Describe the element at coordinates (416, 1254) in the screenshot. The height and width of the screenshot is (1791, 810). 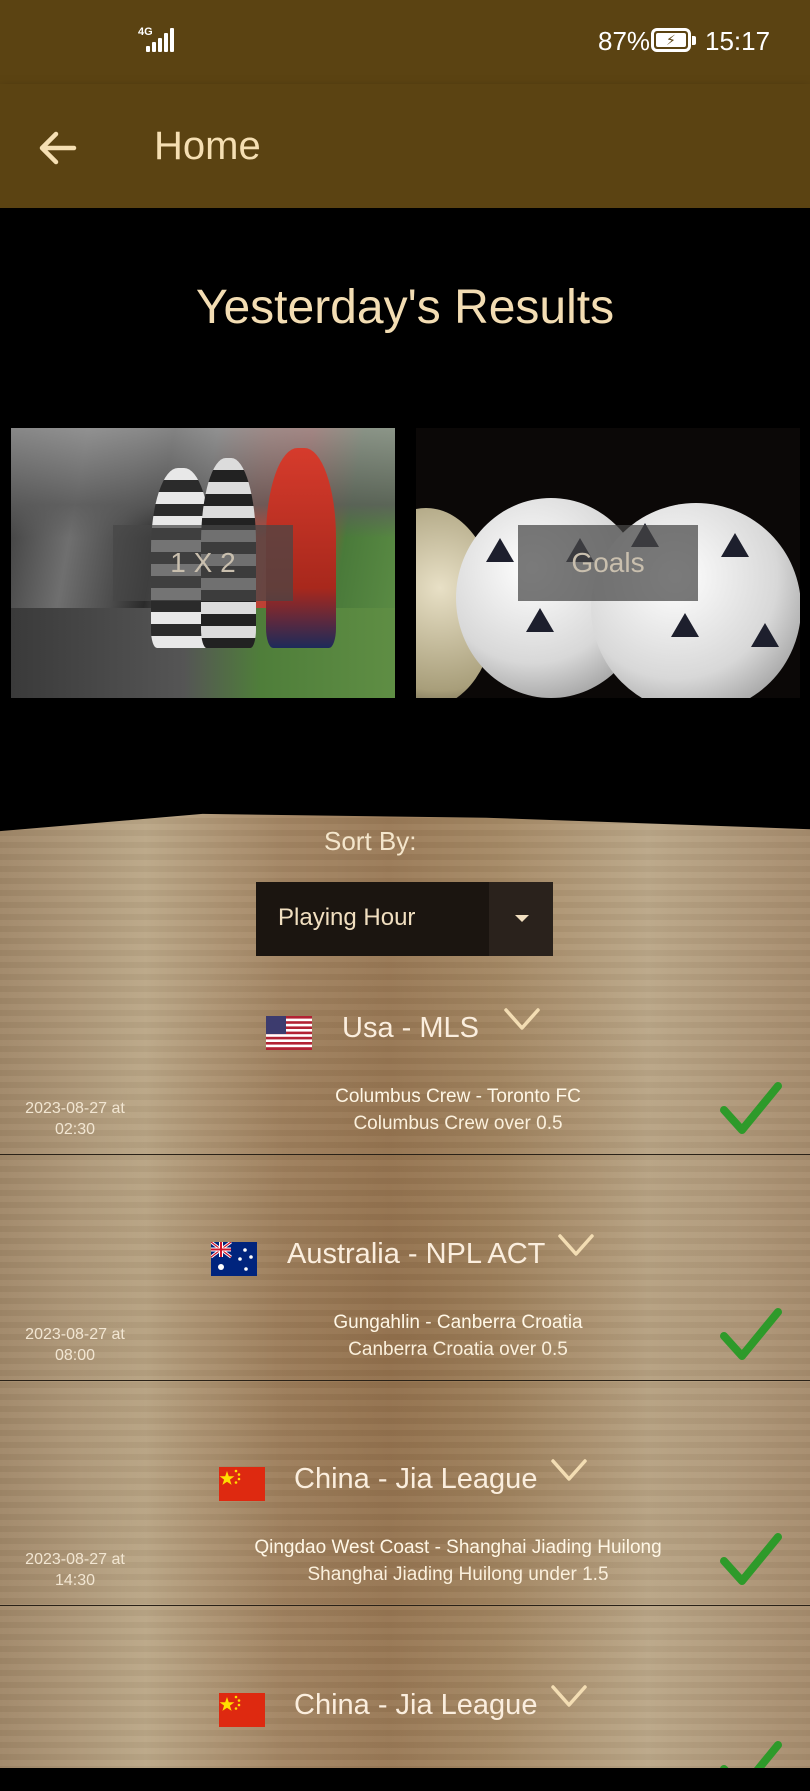
I see `league-name: Australia - NPL ACT` at that location.